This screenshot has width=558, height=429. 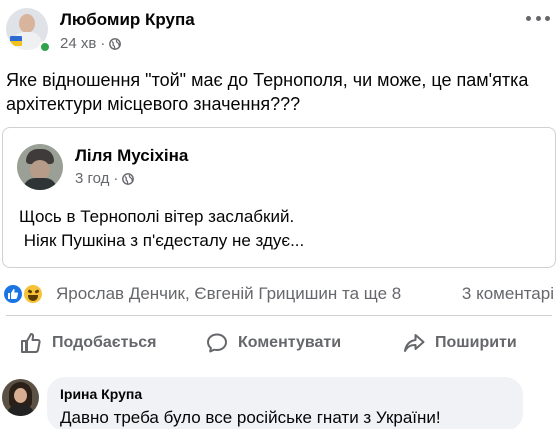 I want to click on shared-author-name: Ліля Мусіхіна, so click(x=131, y=156).